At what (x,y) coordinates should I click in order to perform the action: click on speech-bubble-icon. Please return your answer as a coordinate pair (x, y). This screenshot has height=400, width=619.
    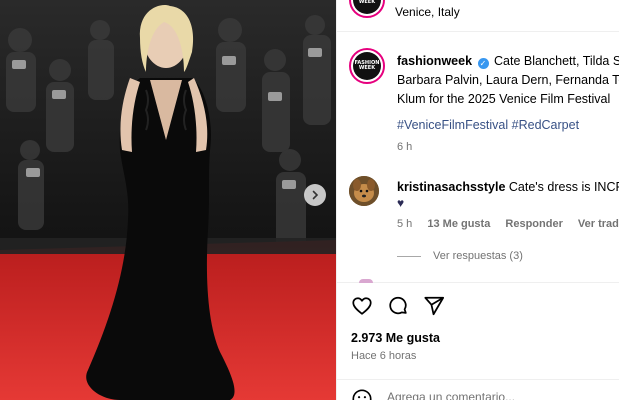
    Looking at the image, I should click on (398, 306).